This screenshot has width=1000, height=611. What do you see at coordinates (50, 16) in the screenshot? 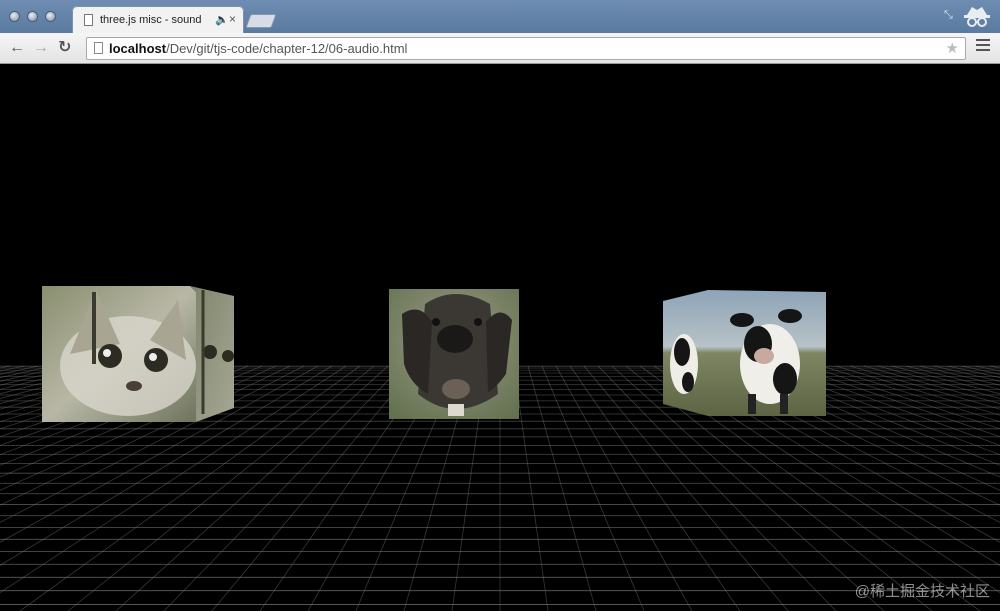
I see `zoom-window-button` at bounding box center [50, 16].